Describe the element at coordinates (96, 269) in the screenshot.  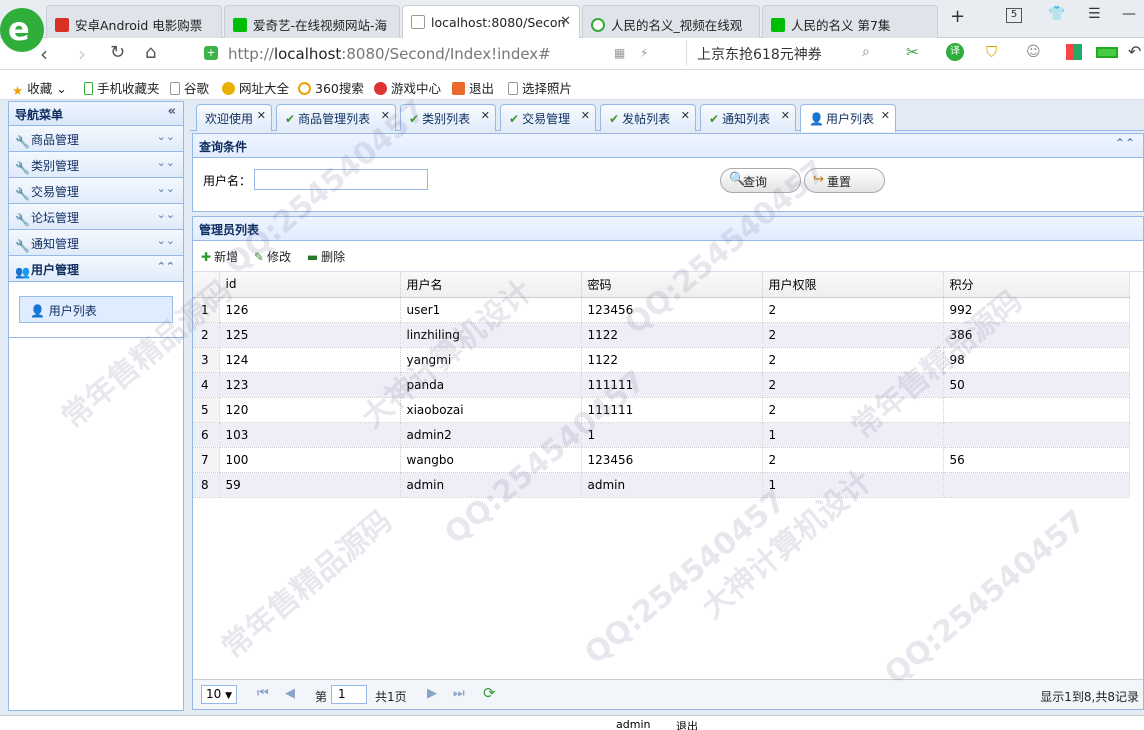
I see `nav-section-user: 👥用户管理 ⌃⌃` at that location.